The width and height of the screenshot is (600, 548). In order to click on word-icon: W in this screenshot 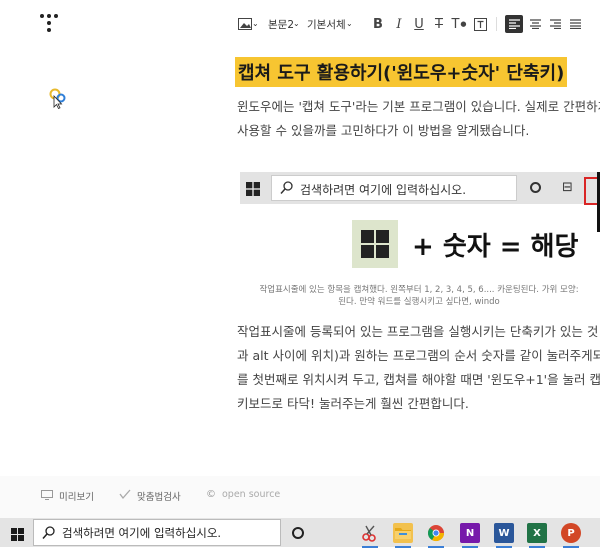, I will do `click(504, 535)`.